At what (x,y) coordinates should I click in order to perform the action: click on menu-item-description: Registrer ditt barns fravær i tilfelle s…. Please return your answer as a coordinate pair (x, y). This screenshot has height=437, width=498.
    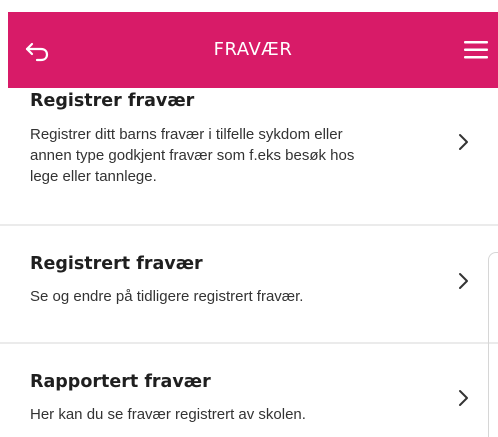
    Looking at the image, I should click on (192, 155).